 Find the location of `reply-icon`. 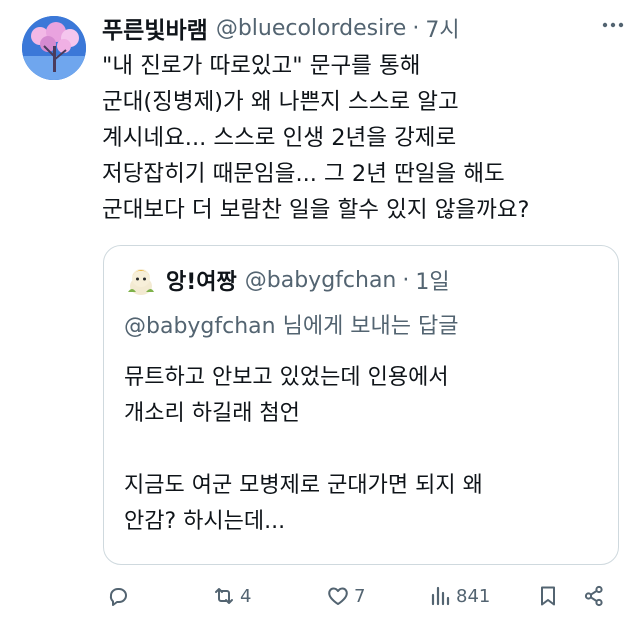

reply-icon is located at coordinates (118, 597).